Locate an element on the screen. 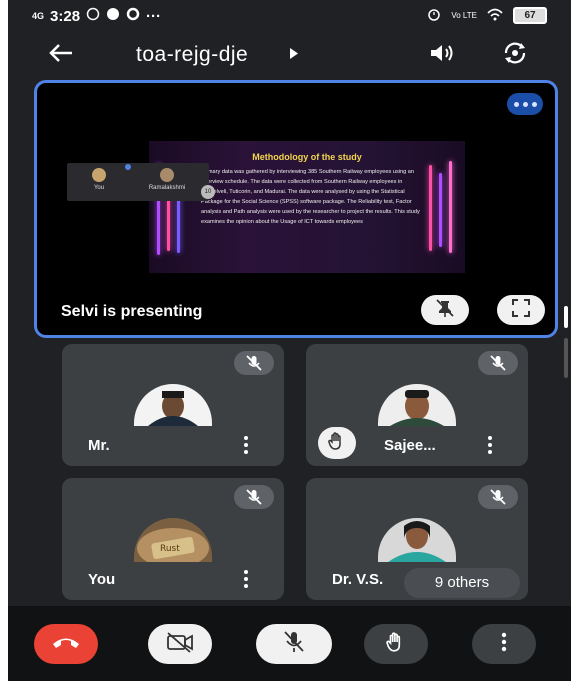 The width and height of the screenshot is (579, 681). network-label: 4G is located at coordinates (38, 16).